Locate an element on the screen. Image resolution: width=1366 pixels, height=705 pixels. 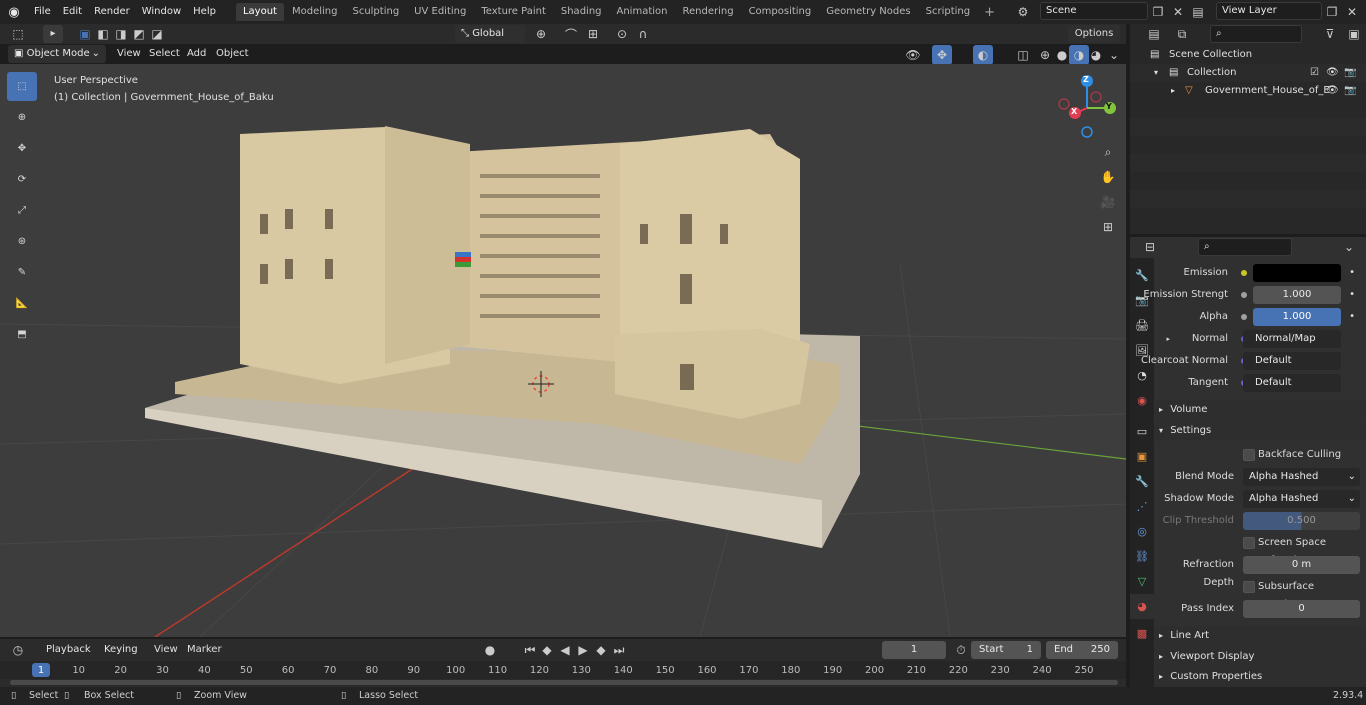
eye-icon: 👁 is located at coordinates (1332, 91).